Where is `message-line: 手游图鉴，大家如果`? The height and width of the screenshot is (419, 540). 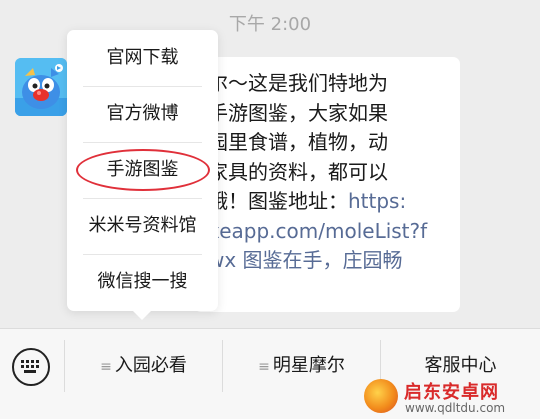
message-line: 手游图鉴，大家如果 is located at coordinates (298, 112).